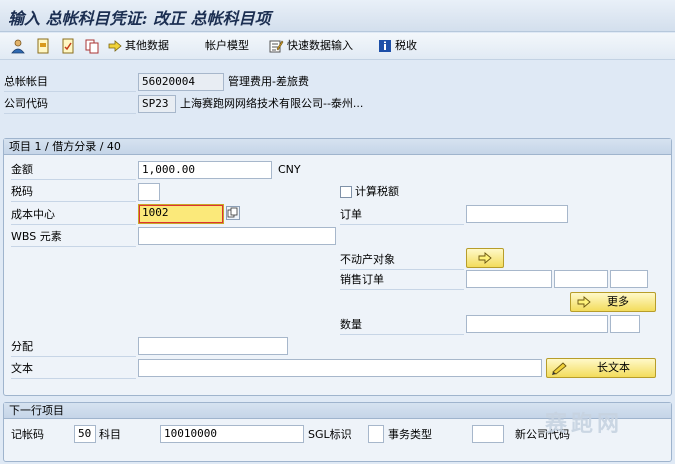 The image size is (675, 464). I want to click on search-help-icon, so click(232, 212).